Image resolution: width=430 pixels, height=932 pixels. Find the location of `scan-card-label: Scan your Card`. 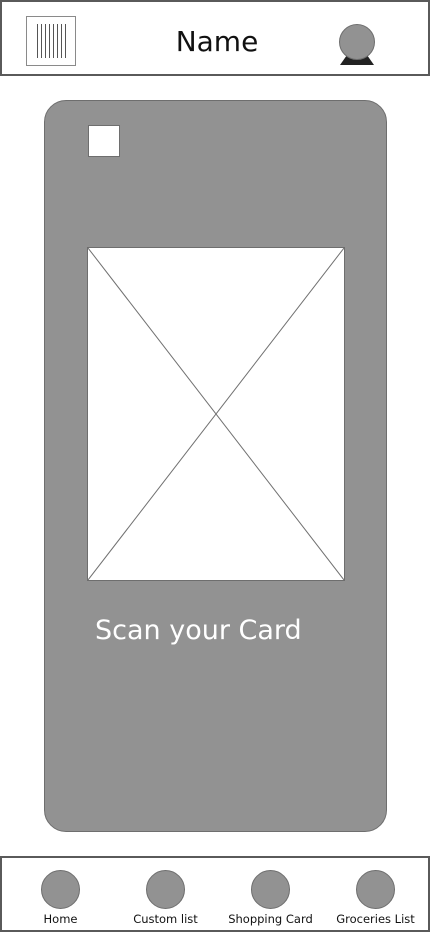

scan-card-label: Scan your Card is located at coordinates (198, 630).